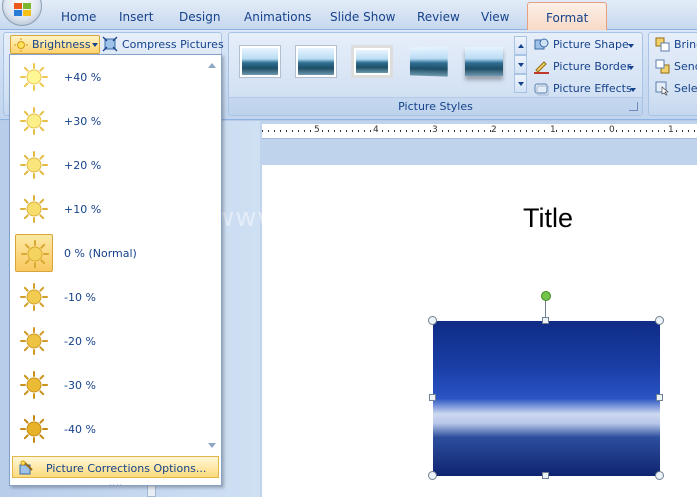  Describe the element at coordinates (109, 78) in the screenshot. I see `brightness-option: +40 %` at that location.